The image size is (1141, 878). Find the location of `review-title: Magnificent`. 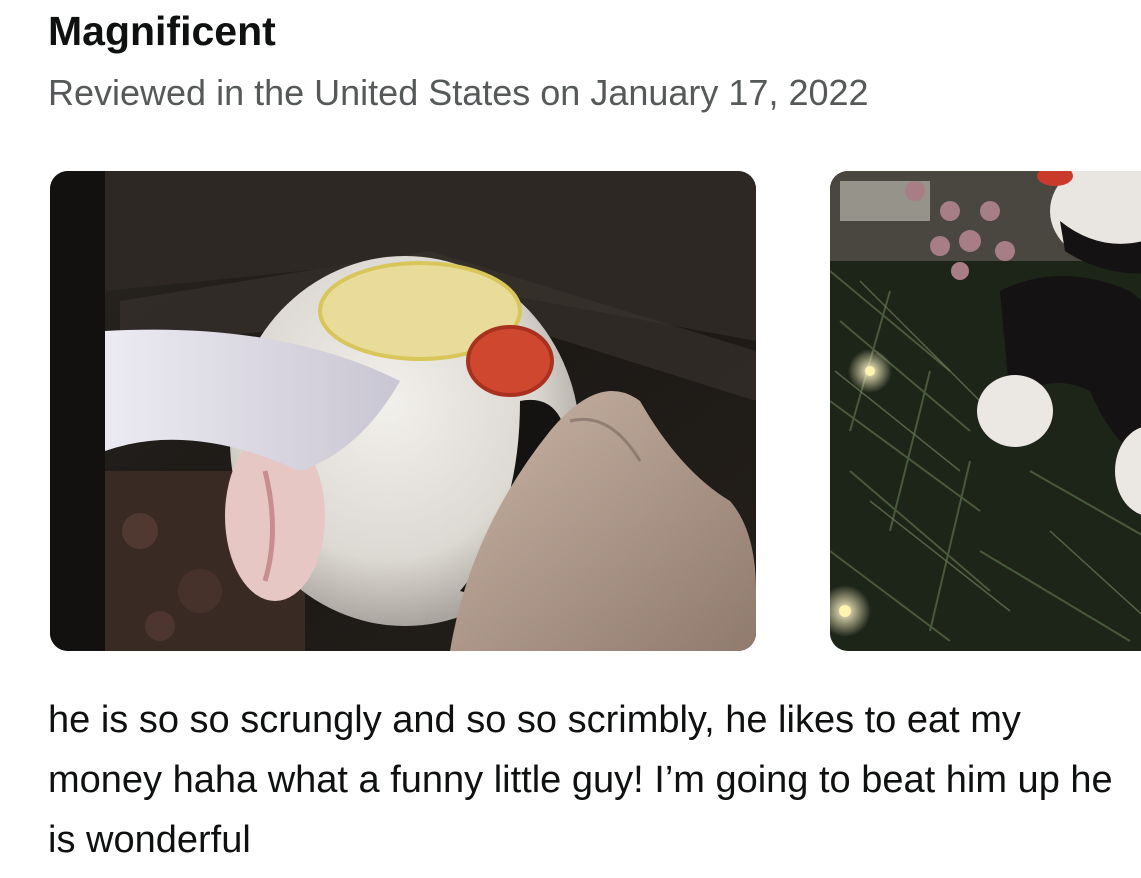

review-title: Magnificent is located at coordinates (162, 31).